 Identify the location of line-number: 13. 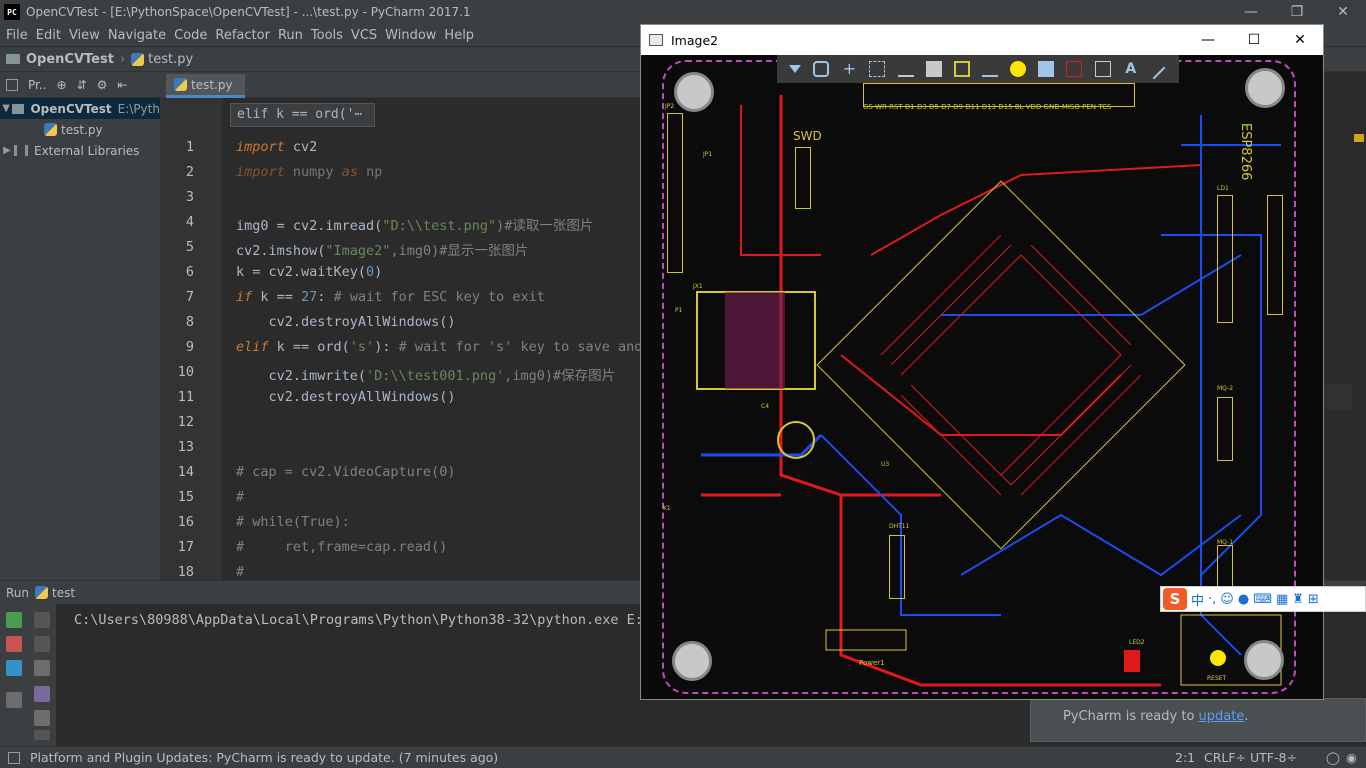
(185, 447).